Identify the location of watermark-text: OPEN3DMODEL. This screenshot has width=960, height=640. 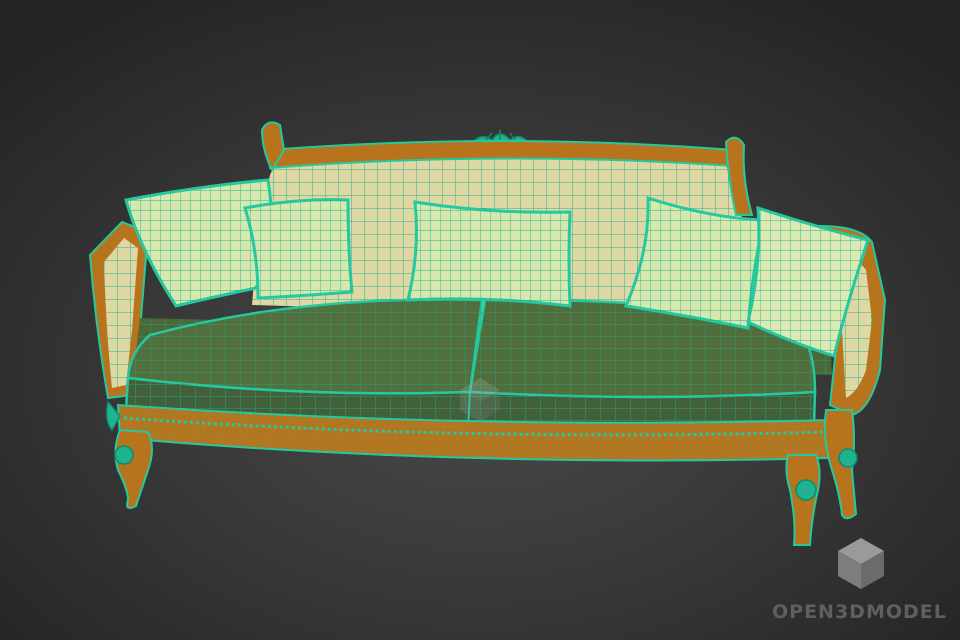
(859, 612).